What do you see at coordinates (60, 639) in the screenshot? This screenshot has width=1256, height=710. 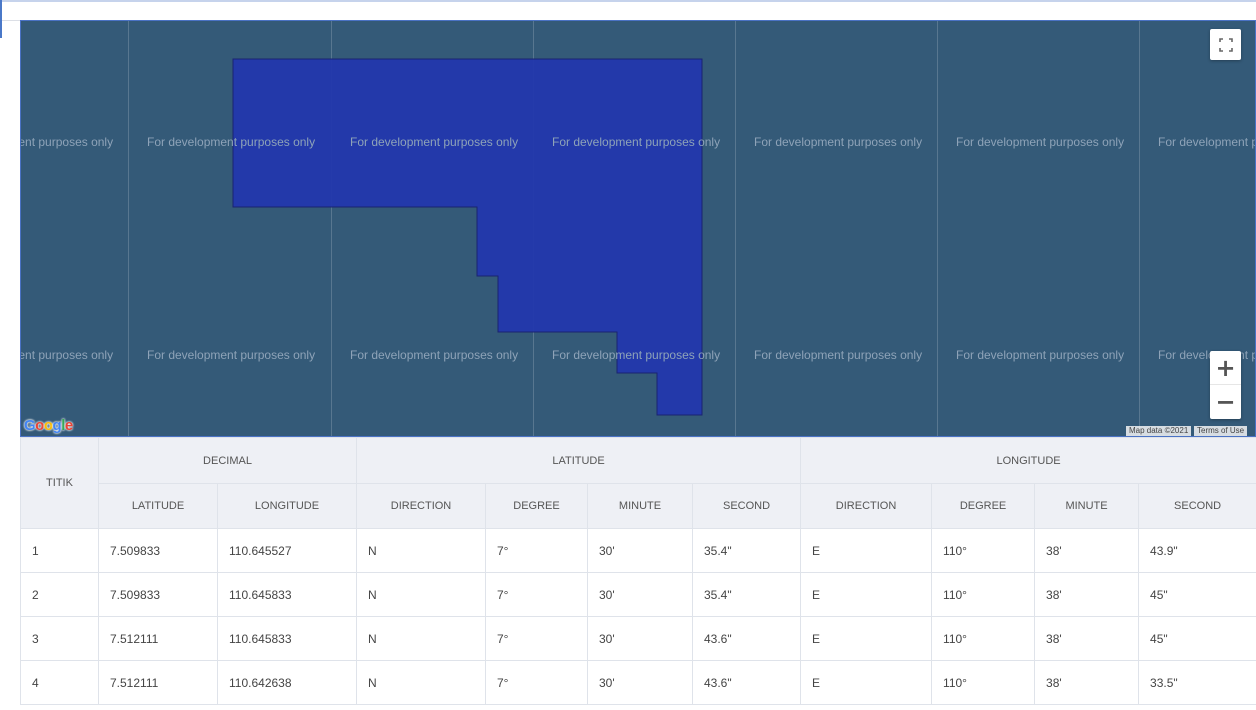 I see `table-cell: 3` at bounding box center [60, 639].